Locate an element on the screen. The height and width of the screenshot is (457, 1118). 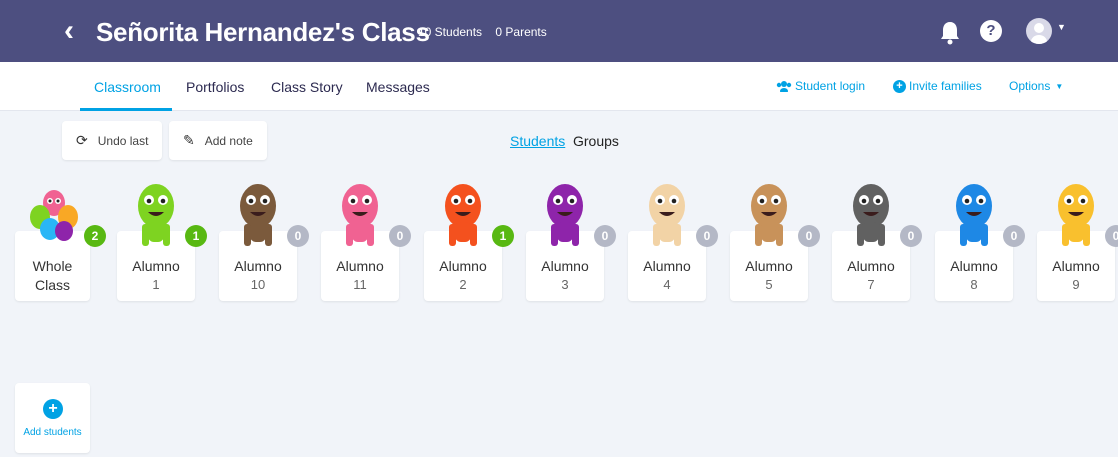
tab-classroom: Classroom is located at coordinates (127, 87).